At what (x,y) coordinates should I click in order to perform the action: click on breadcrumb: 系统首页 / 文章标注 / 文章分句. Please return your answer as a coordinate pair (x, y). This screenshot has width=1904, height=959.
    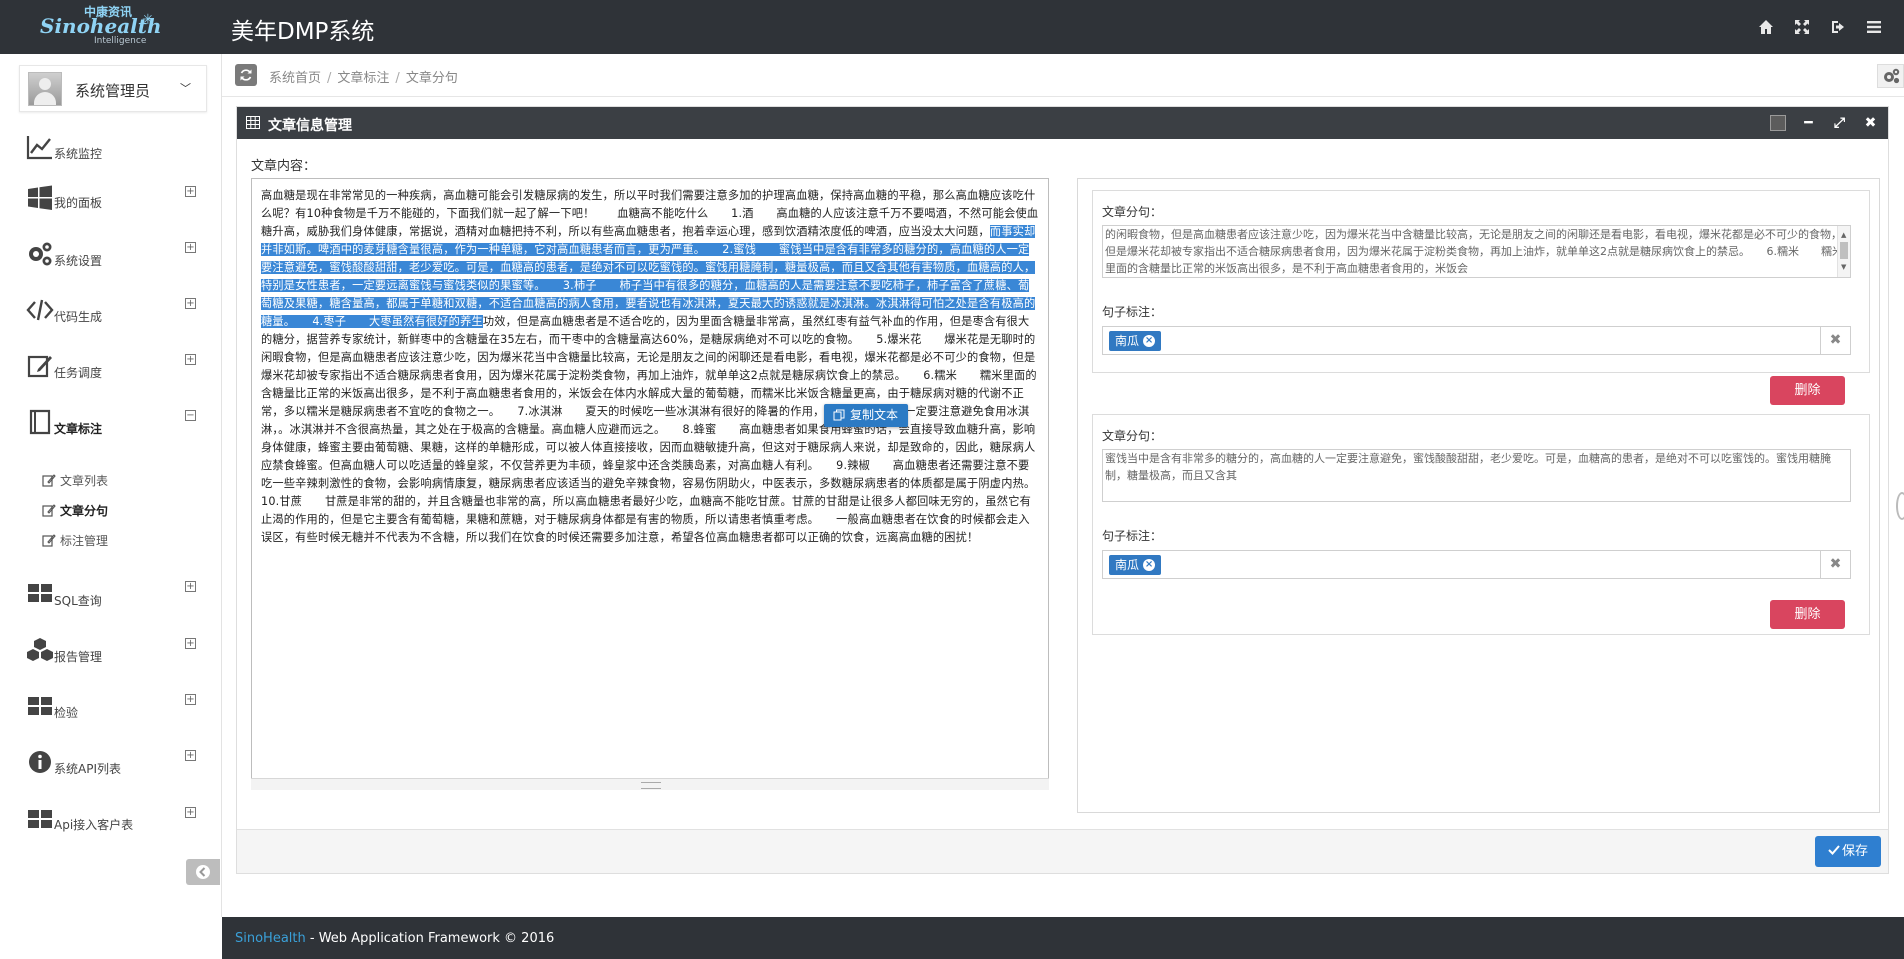
    Looking at the image, I should click on (363, 78).